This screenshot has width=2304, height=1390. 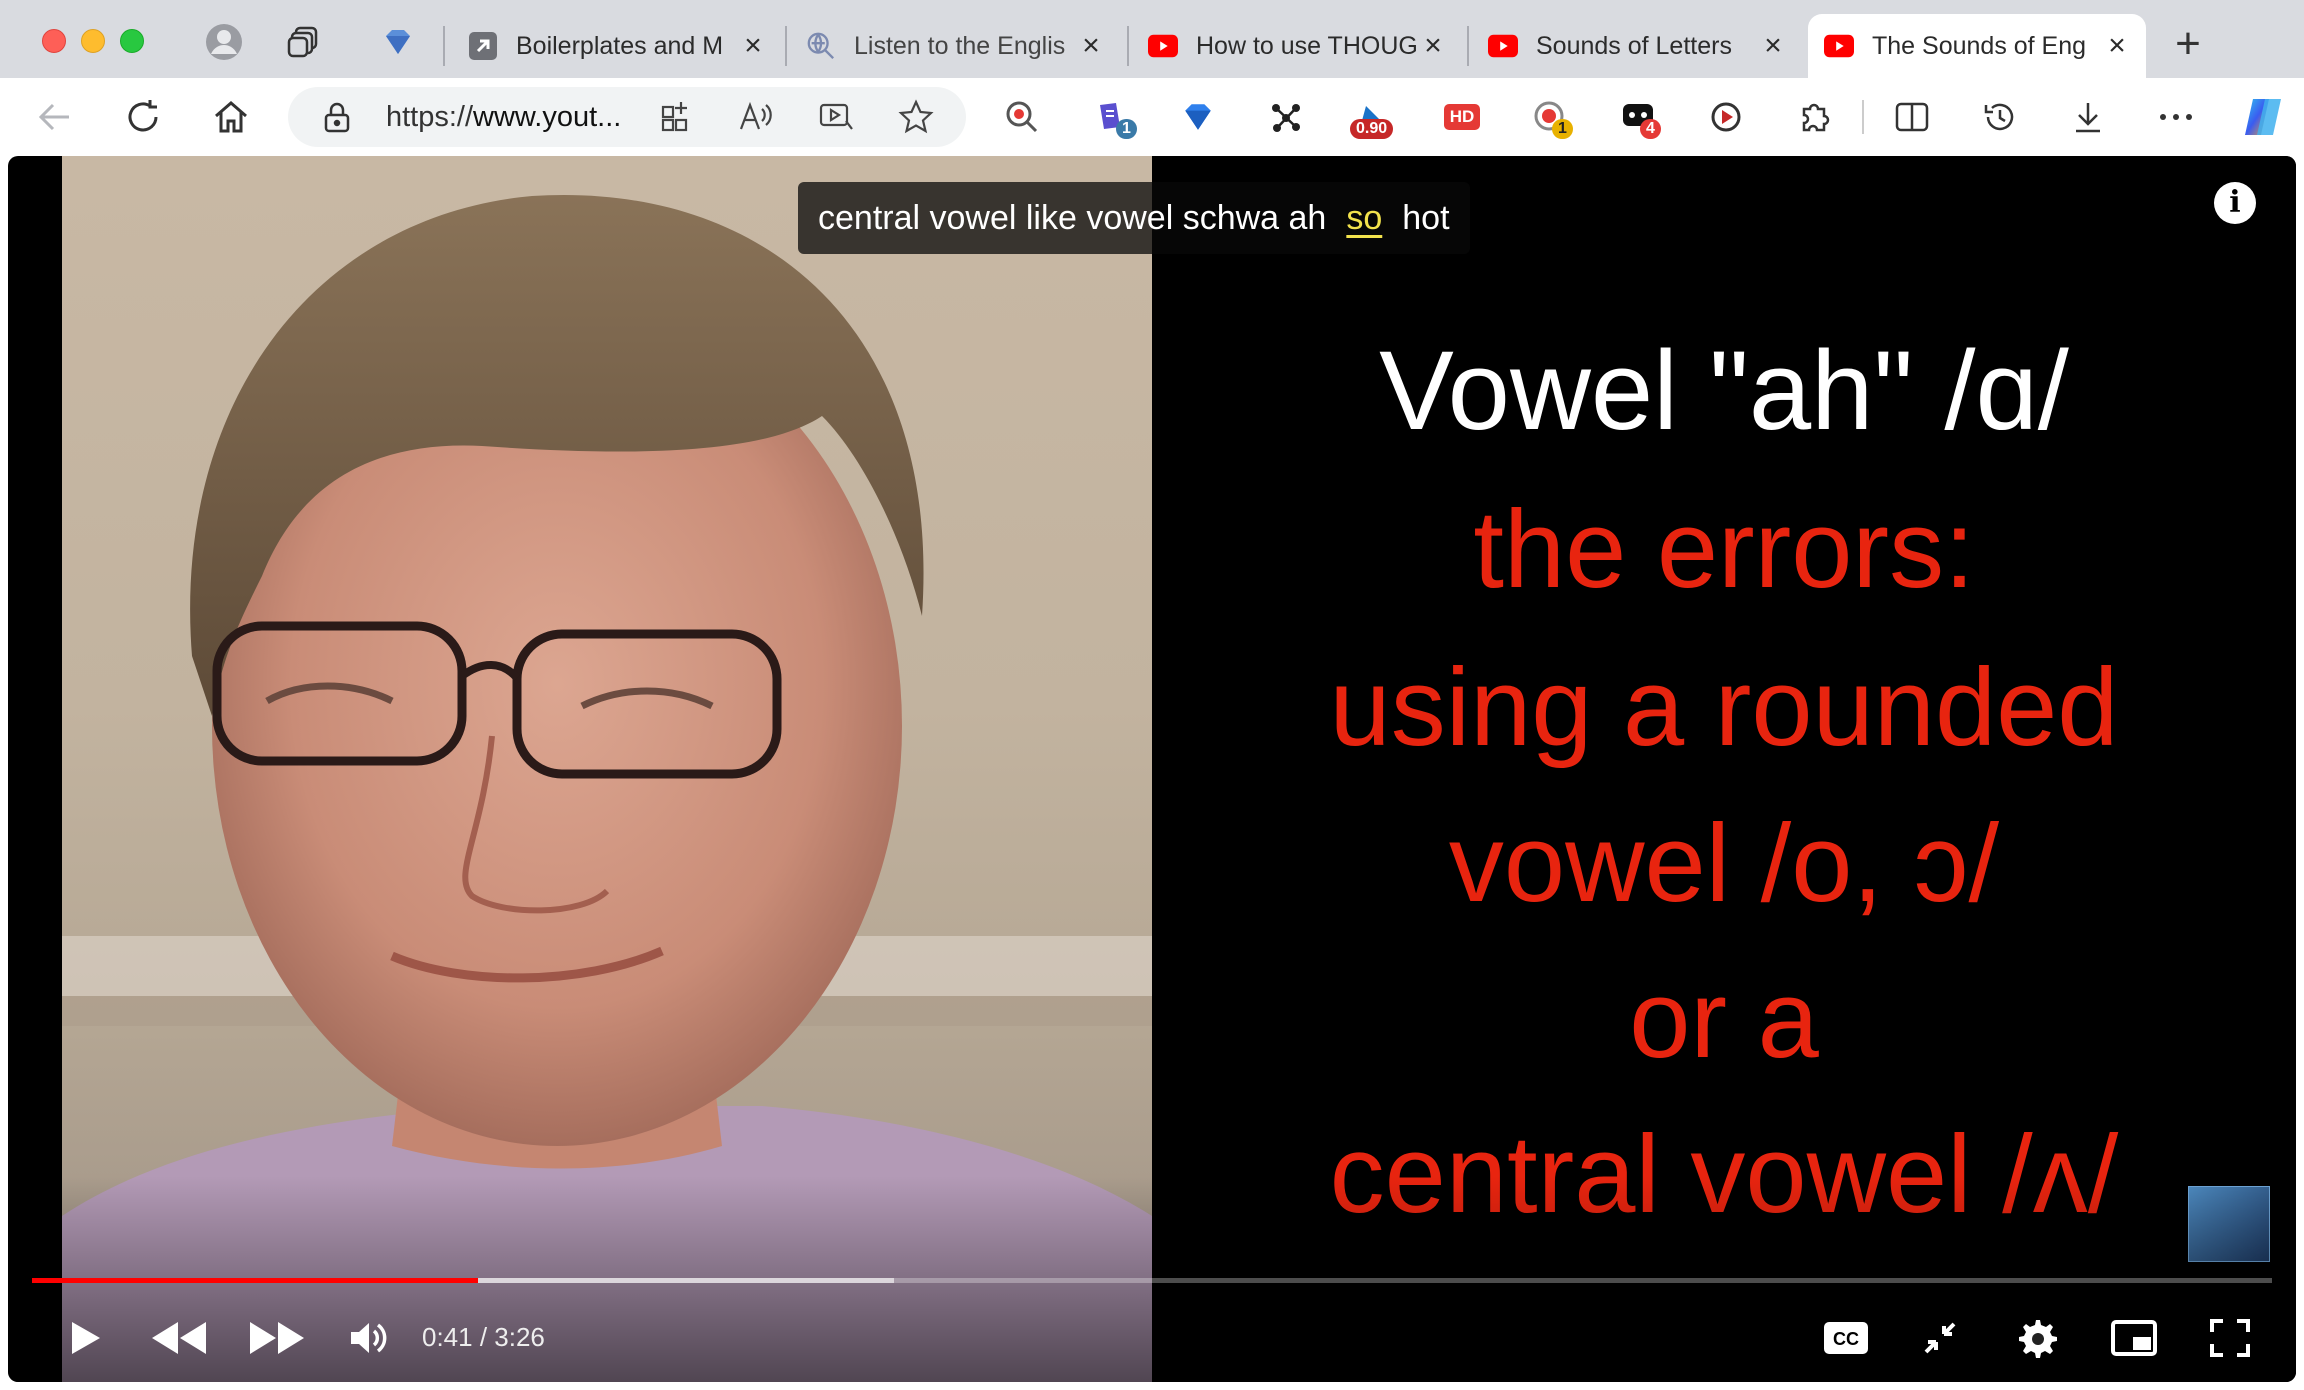 I want to click on exit-fullscreen-arrows-icon, so click(x=1940, y=1338).